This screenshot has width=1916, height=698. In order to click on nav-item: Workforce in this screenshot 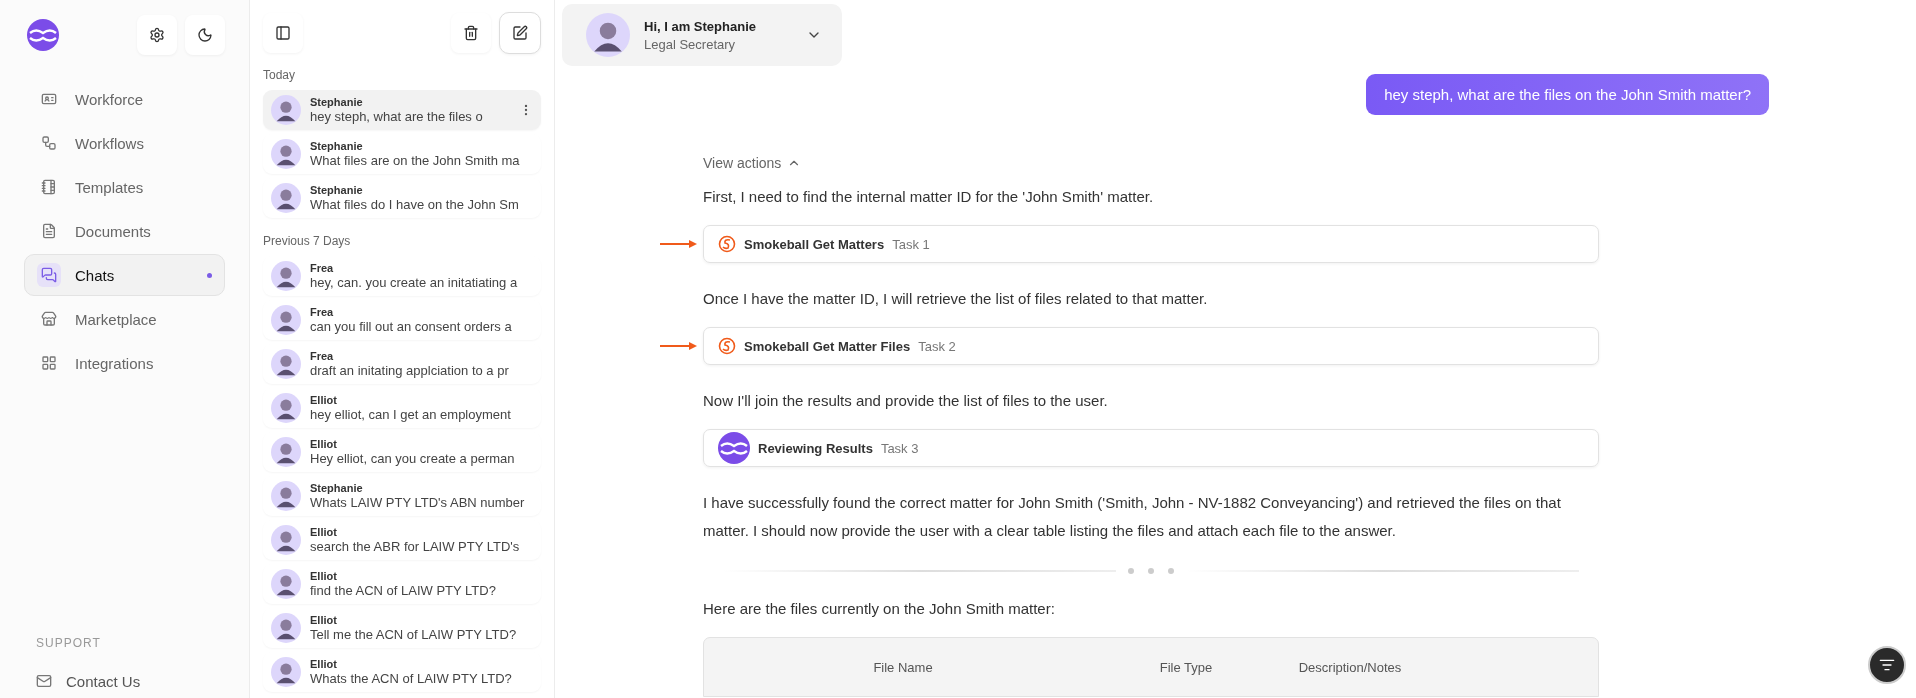, I will do `click(124, 99)`.